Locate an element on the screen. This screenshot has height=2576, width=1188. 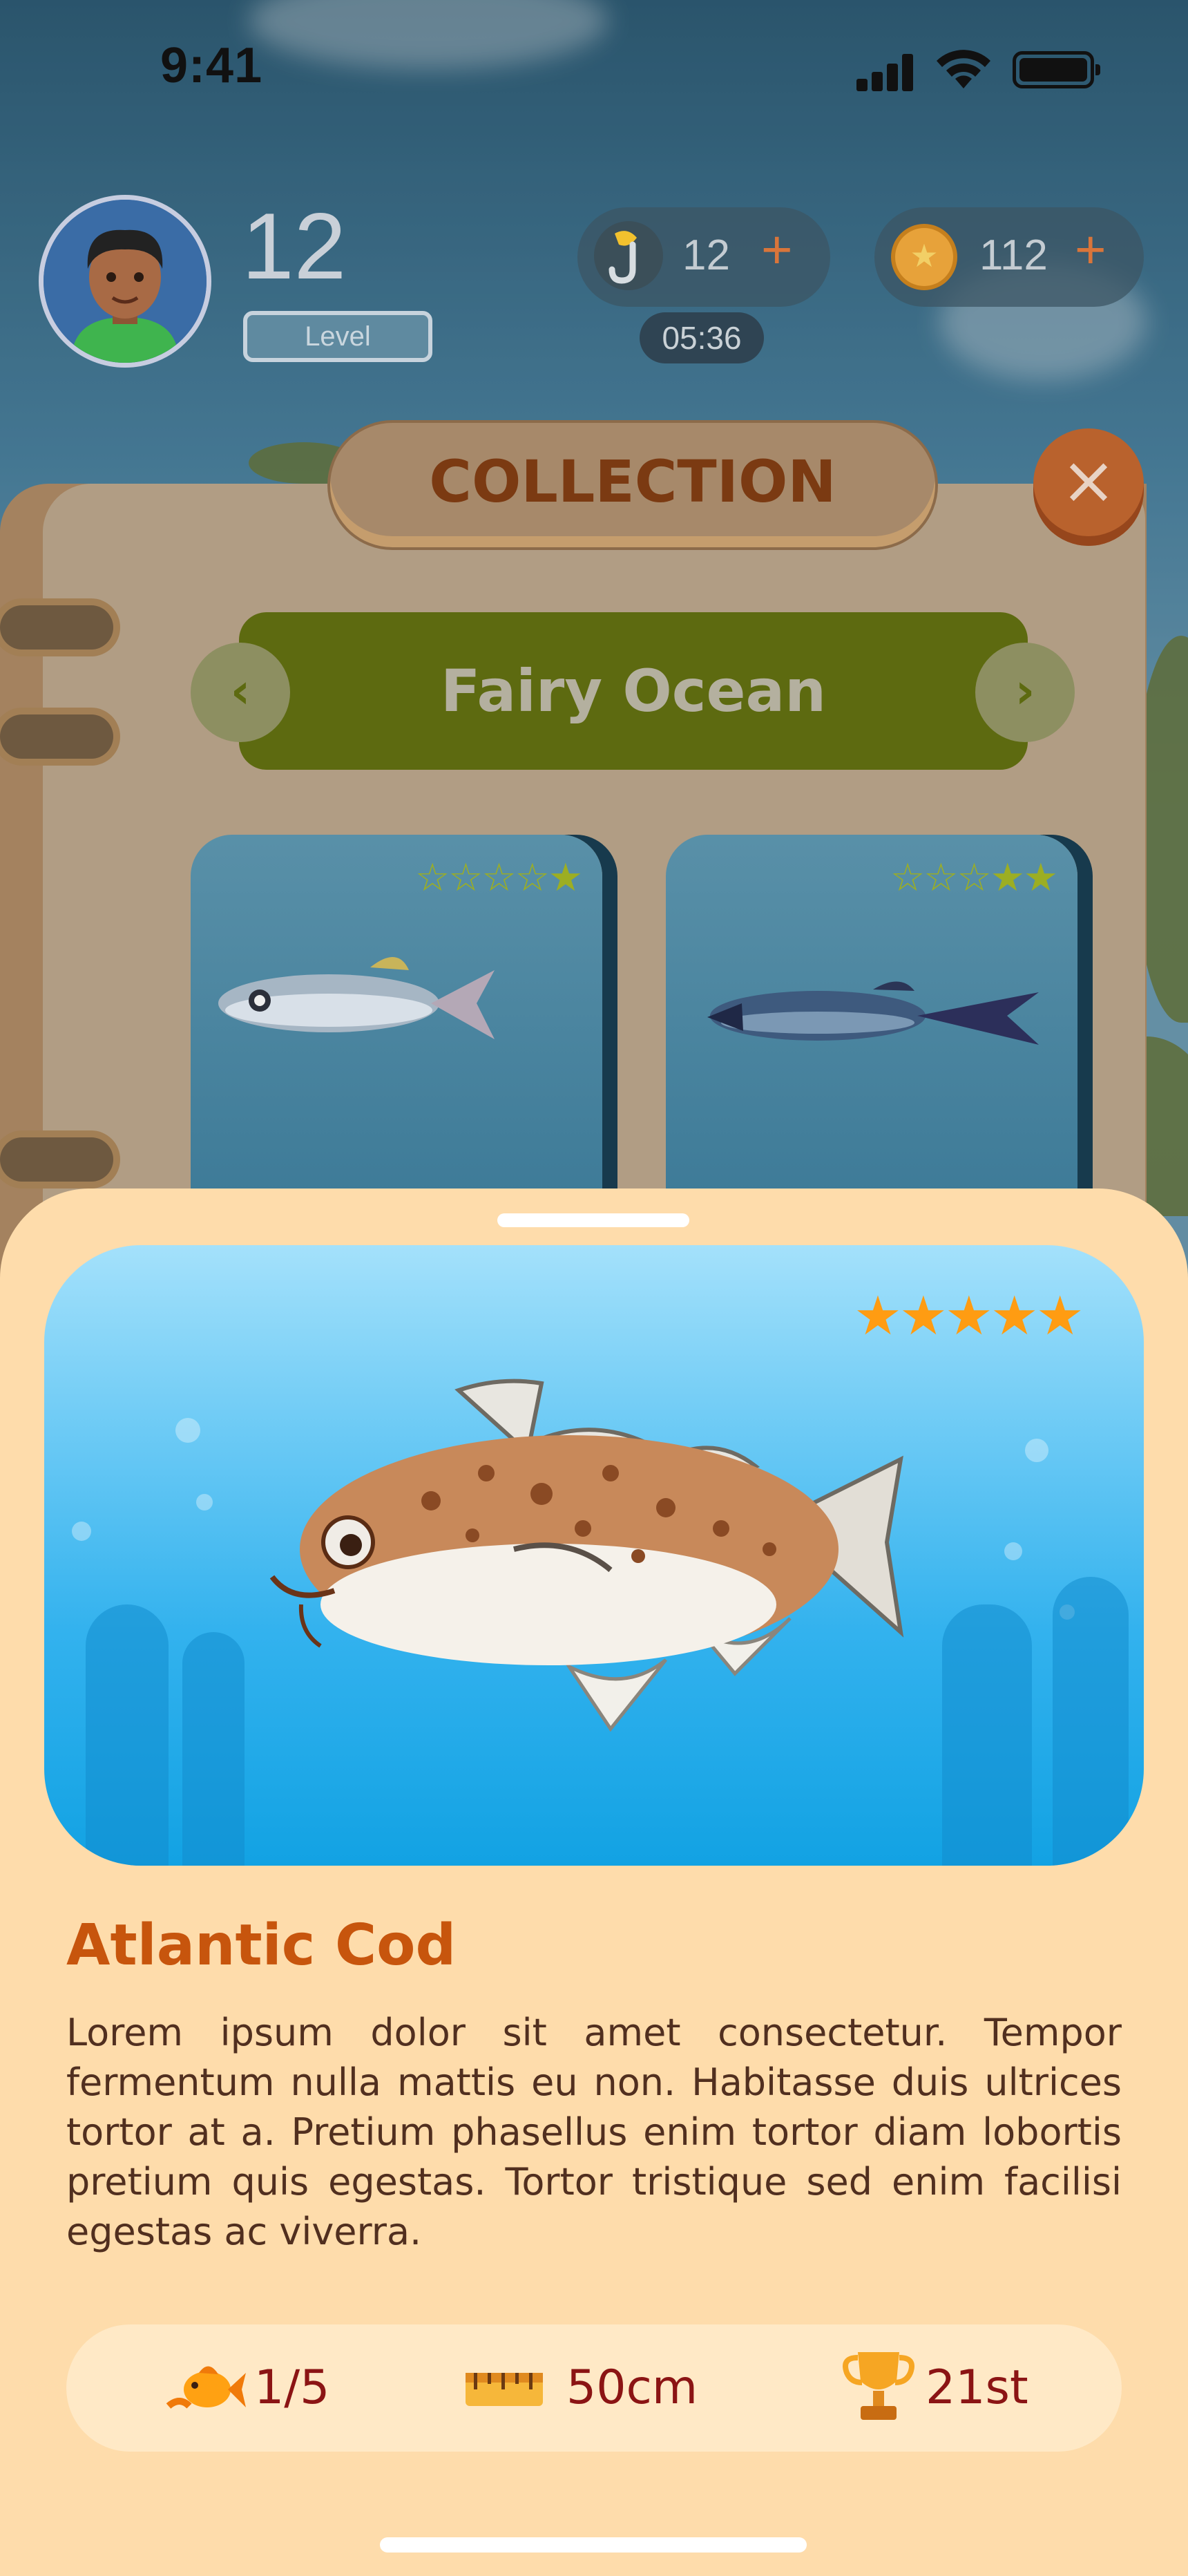
add-bait-button: + is located at coordinates (777, 249).